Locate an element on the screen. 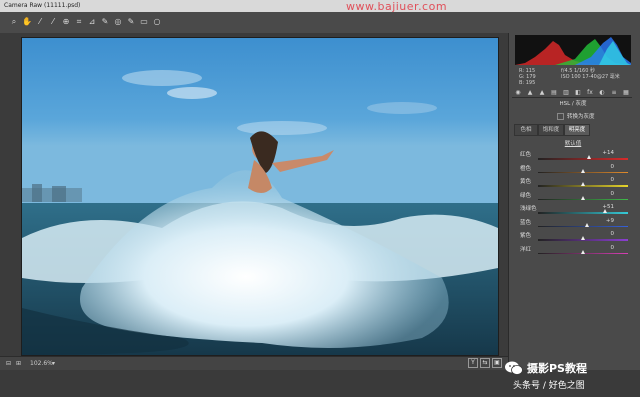 This screenshot has height=397, width=640. tab-luminance: 明亮度 is located at coordinates (577, 130).